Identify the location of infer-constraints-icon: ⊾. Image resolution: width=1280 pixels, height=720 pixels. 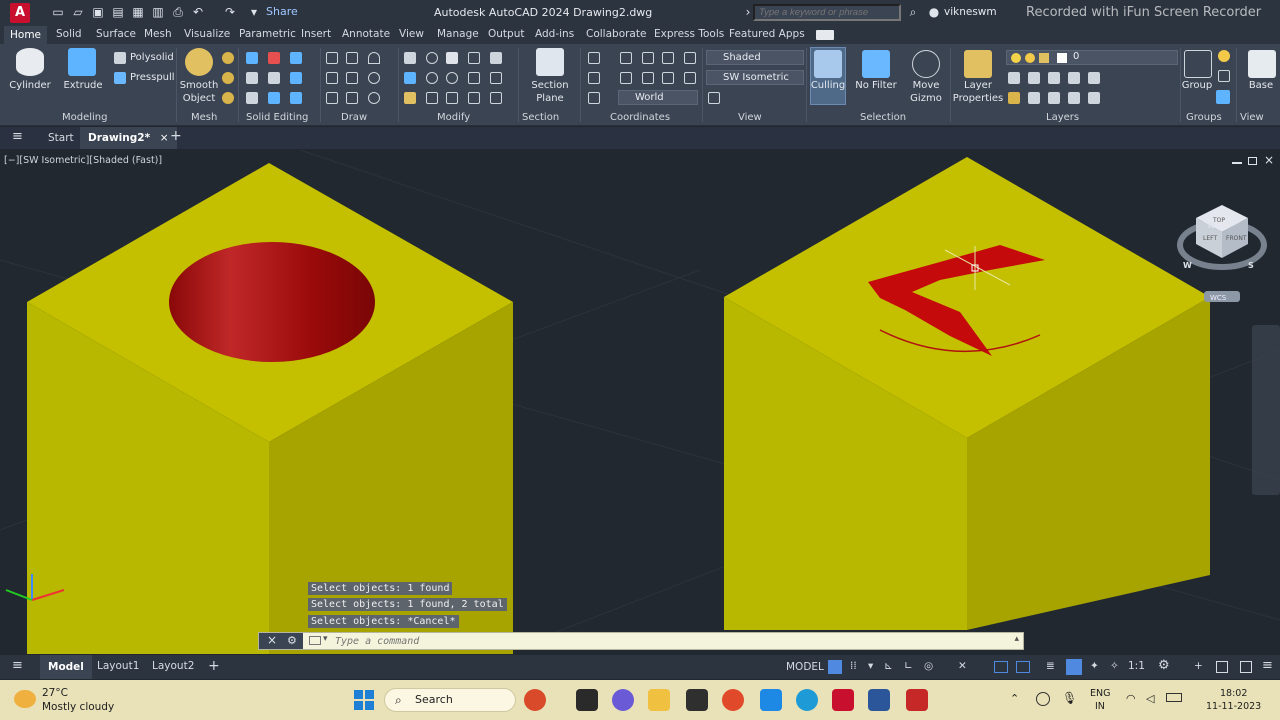
(888, 666).